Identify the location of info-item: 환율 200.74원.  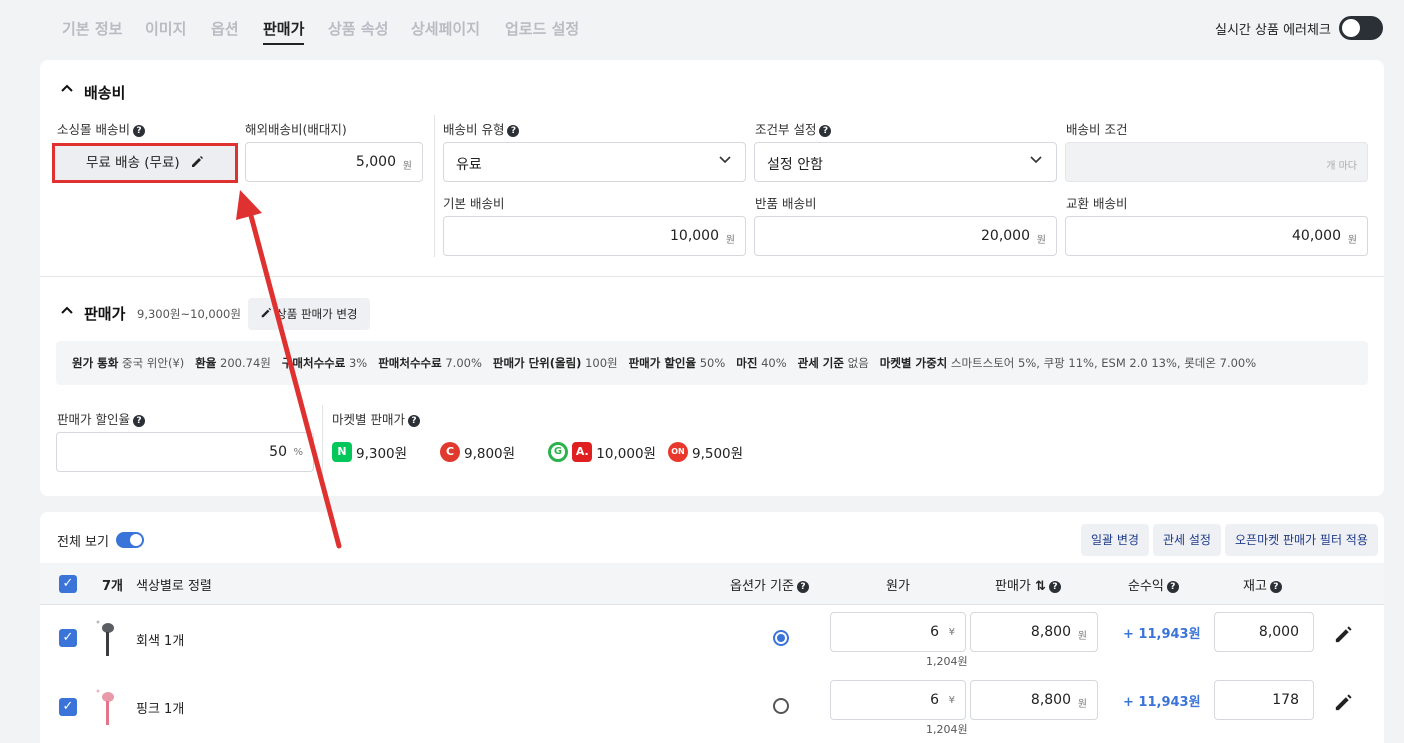
(233, 363).